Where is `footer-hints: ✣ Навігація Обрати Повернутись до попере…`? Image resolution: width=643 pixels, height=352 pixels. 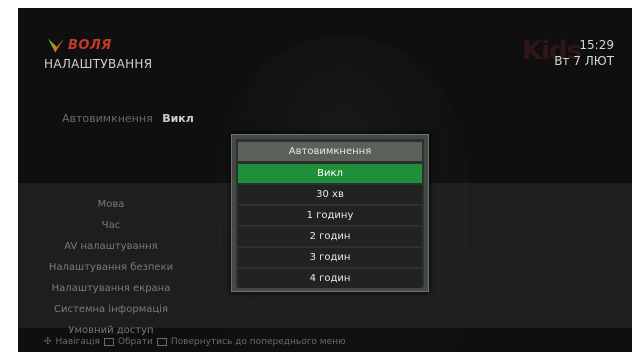 footer-hints: ✣ Навігація Обрати Повернутись до попере… is located at coordinates (195, 342).